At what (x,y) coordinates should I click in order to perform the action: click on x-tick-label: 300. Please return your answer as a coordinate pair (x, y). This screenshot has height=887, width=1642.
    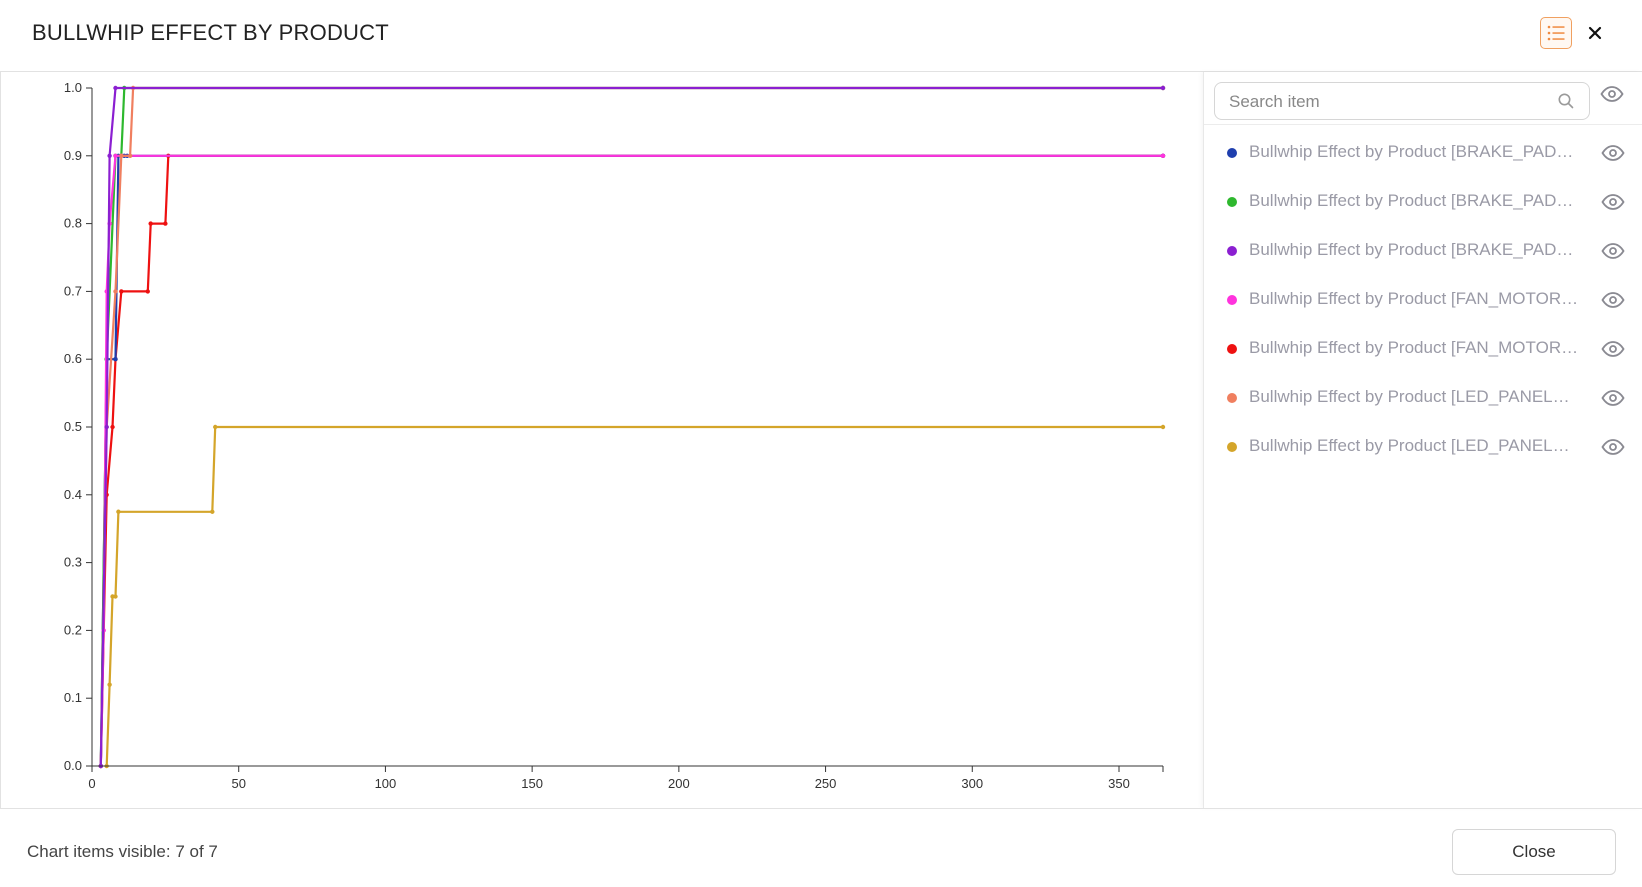
    Looking at the image, I should click on (972, 783).